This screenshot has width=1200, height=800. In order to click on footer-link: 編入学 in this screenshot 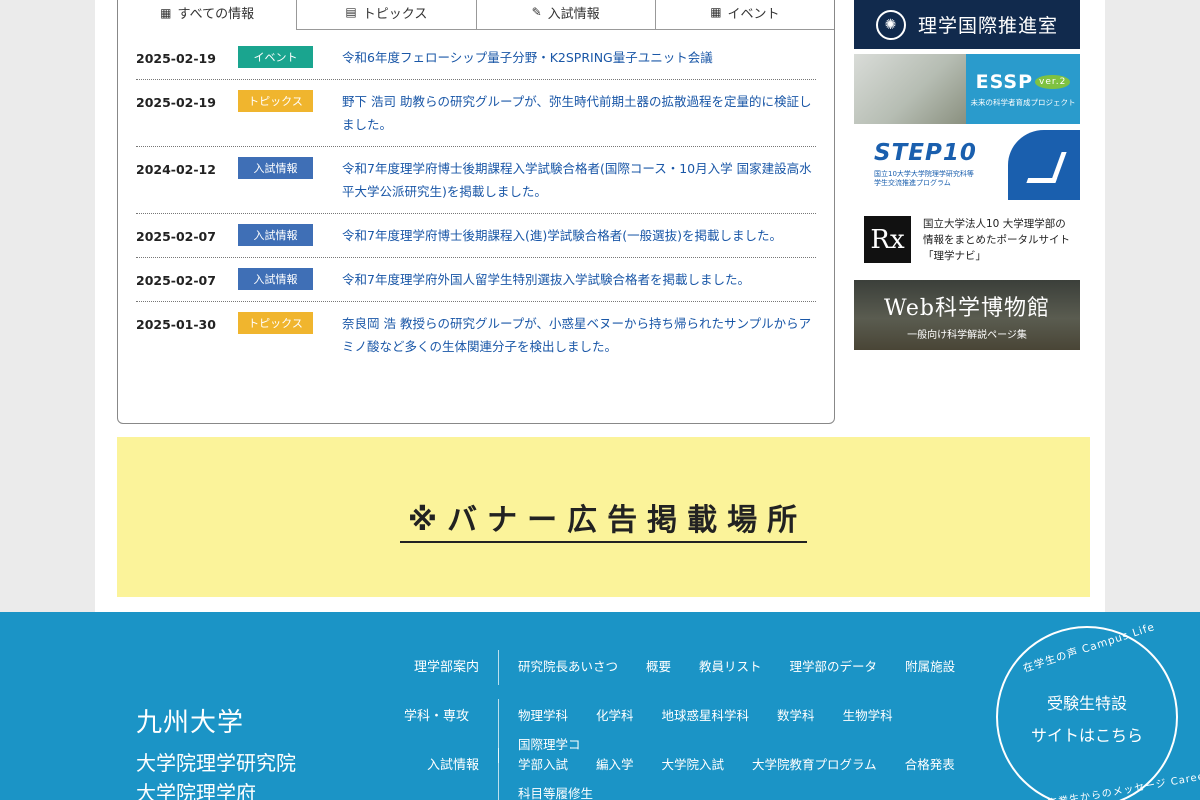, I will do `click(615, 763)`.